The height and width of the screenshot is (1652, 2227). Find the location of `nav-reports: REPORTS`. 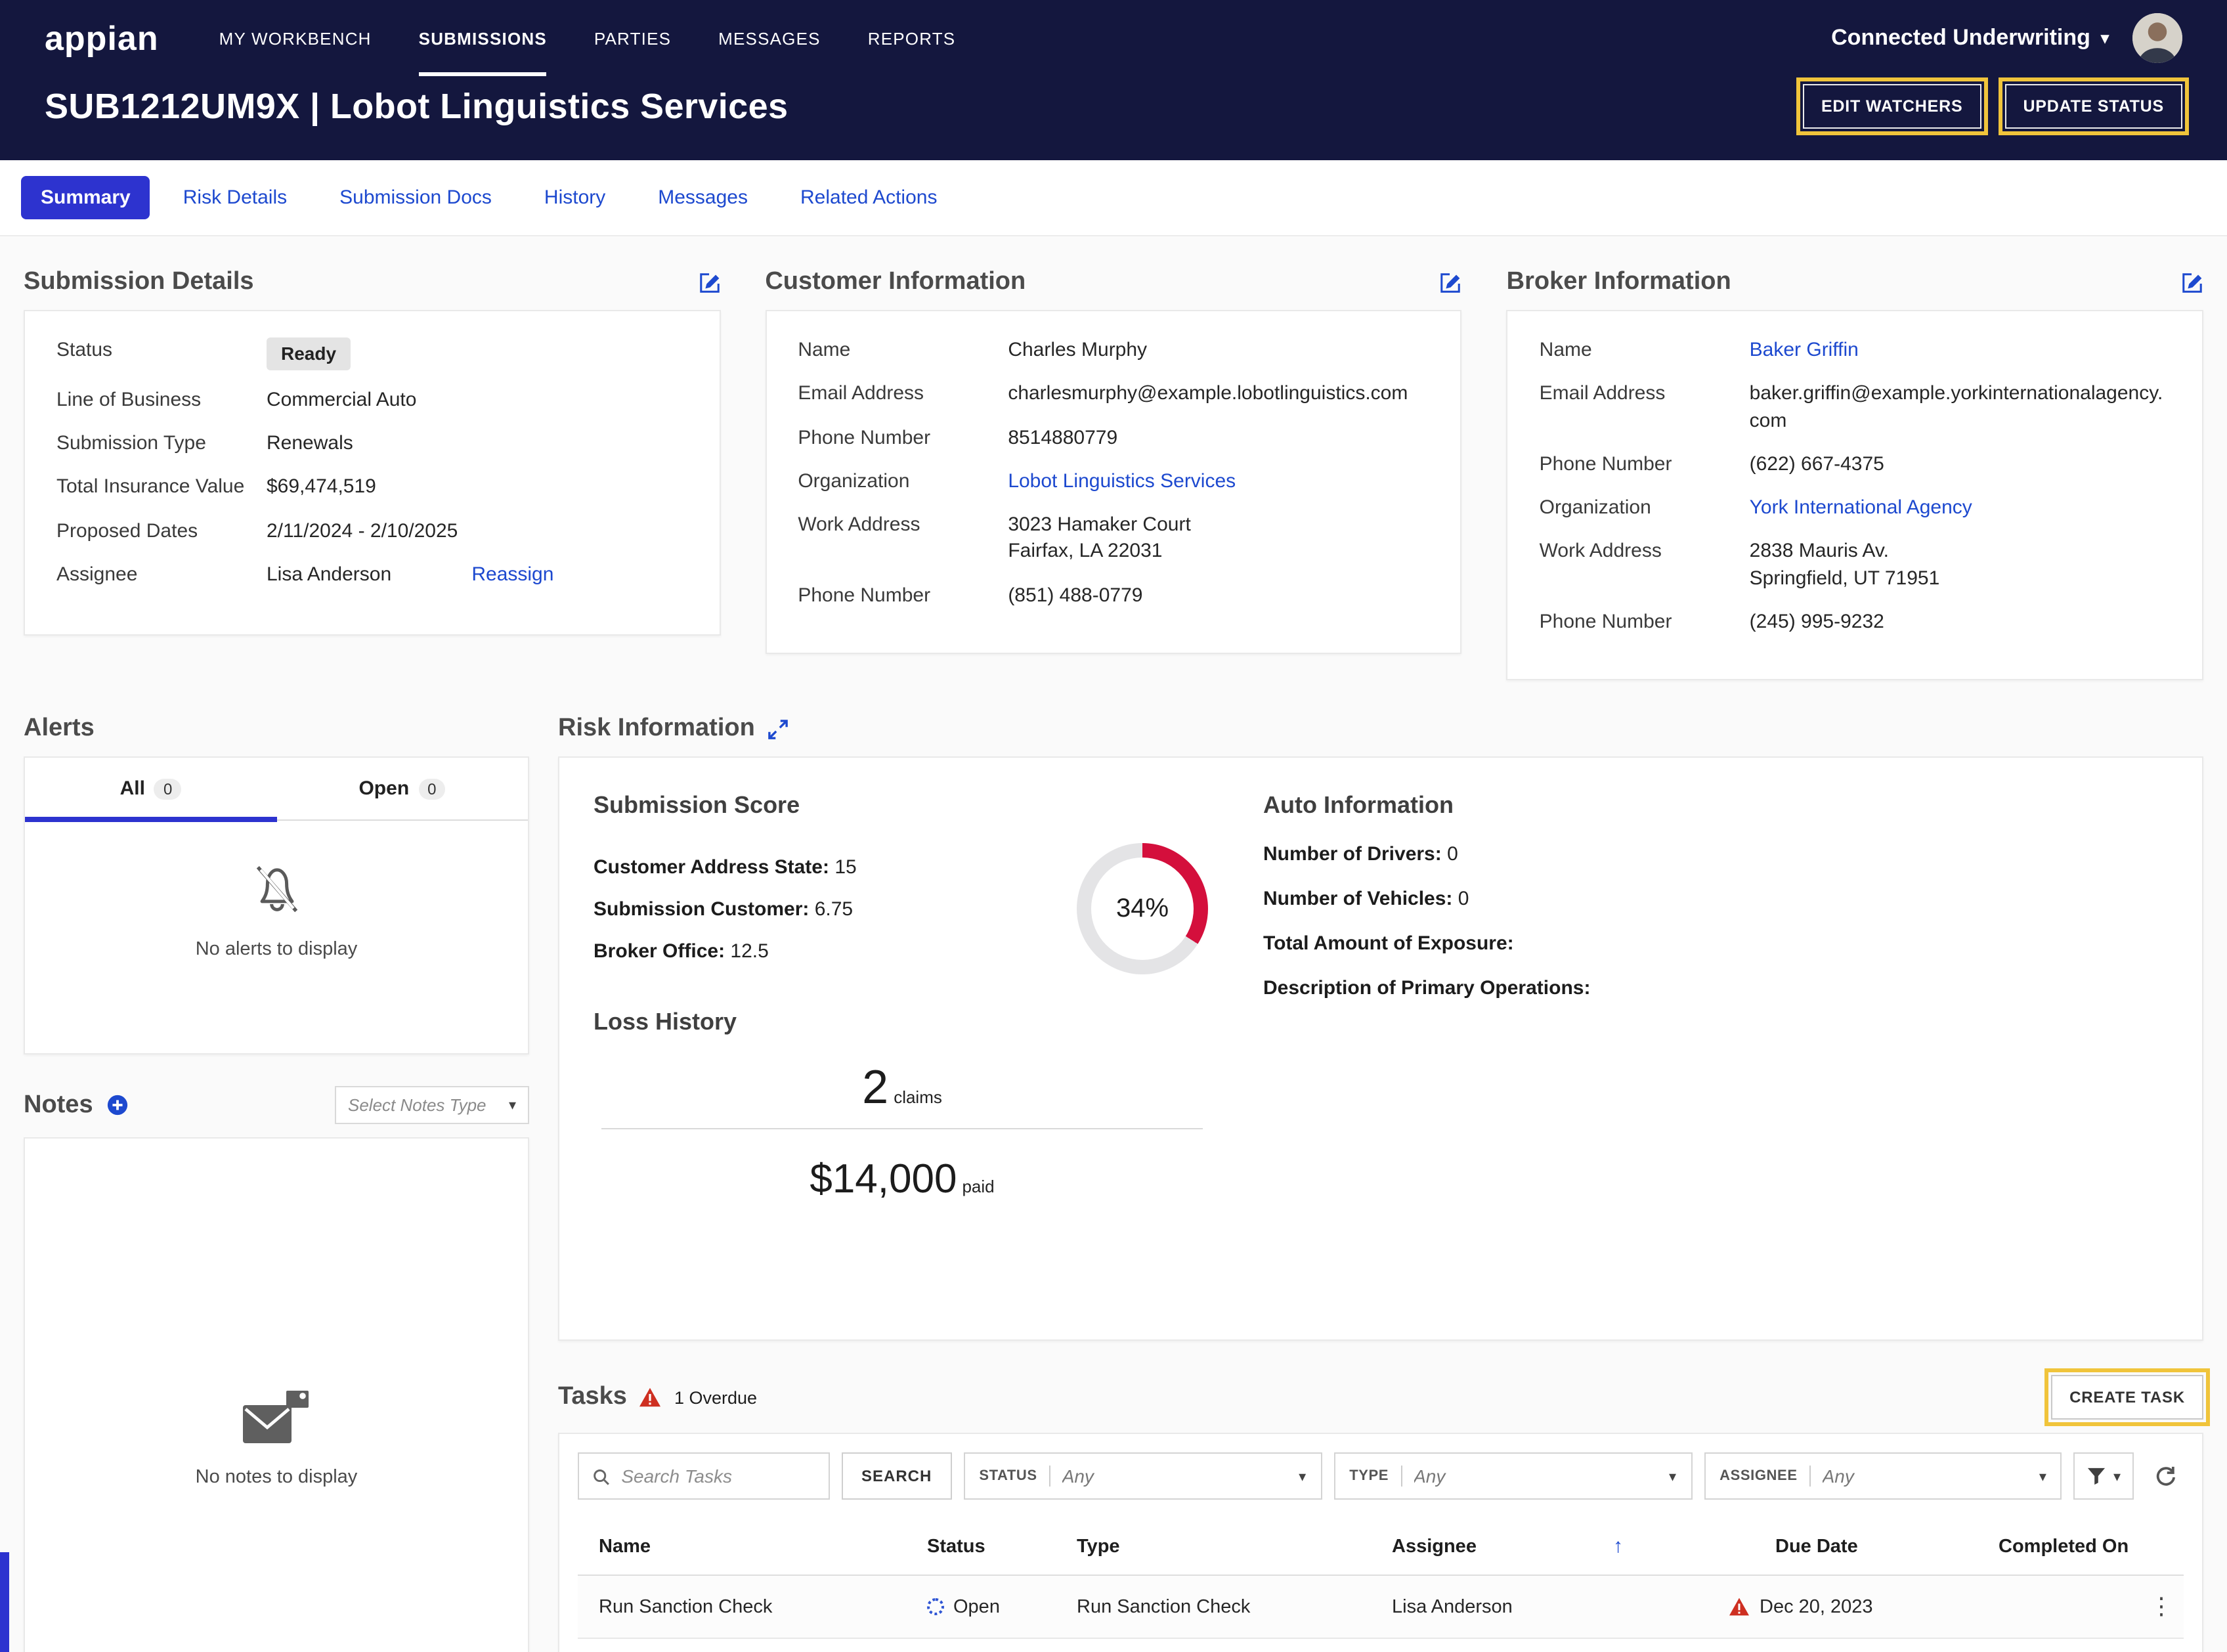

nav-reports: REPORTS is located at coordinates (912, 38).